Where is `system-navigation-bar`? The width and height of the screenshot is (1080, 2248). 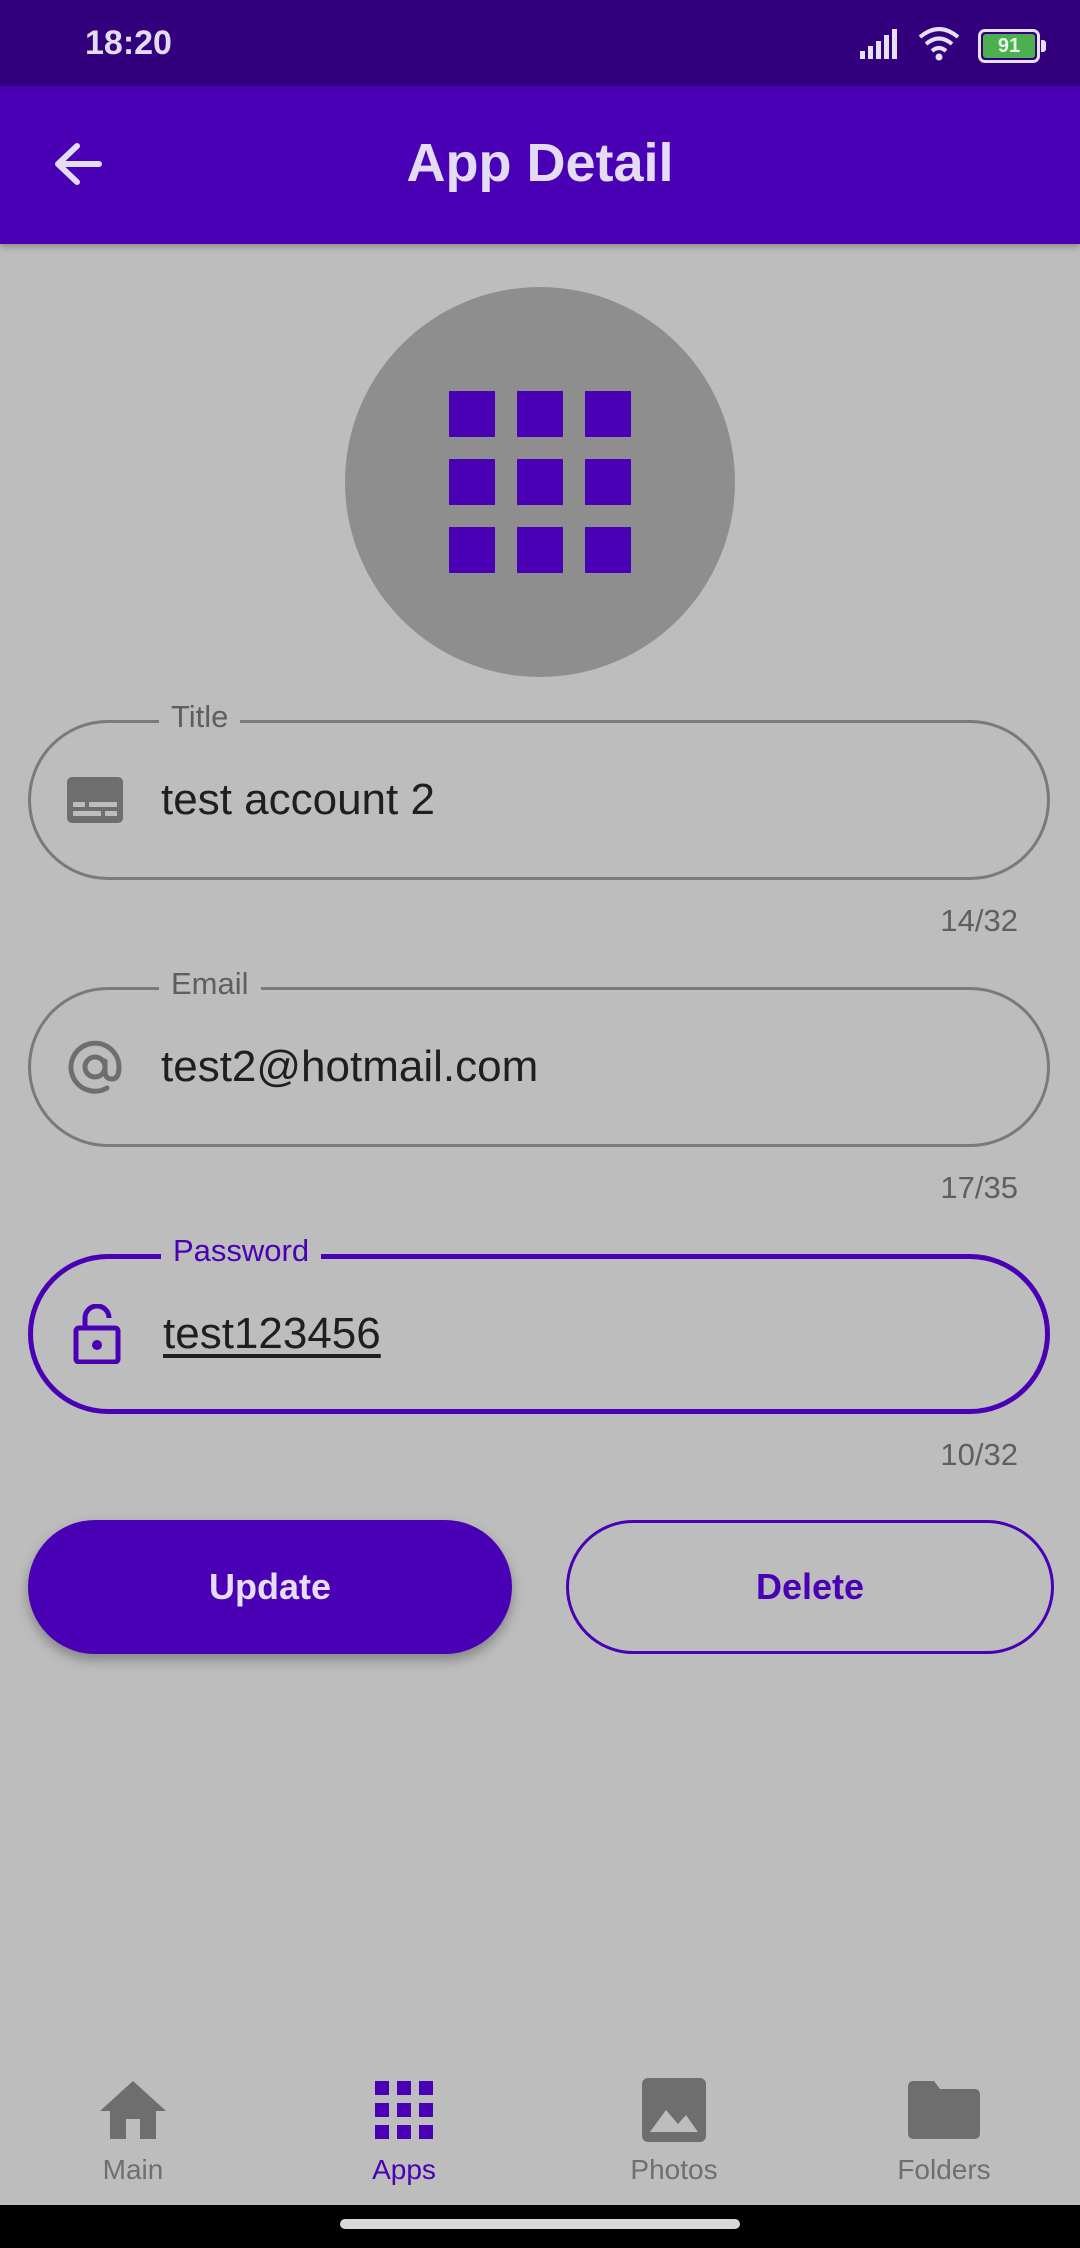 system-navigation-bar is located at coordinates (540, 2226).